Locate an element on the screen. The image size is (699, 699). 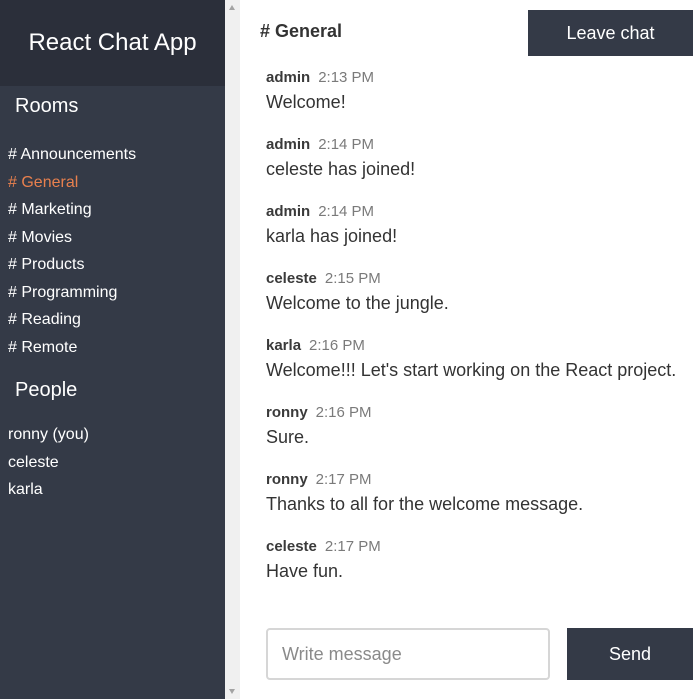
rooms-heading: Rooms is located at coordinates (47, 106).